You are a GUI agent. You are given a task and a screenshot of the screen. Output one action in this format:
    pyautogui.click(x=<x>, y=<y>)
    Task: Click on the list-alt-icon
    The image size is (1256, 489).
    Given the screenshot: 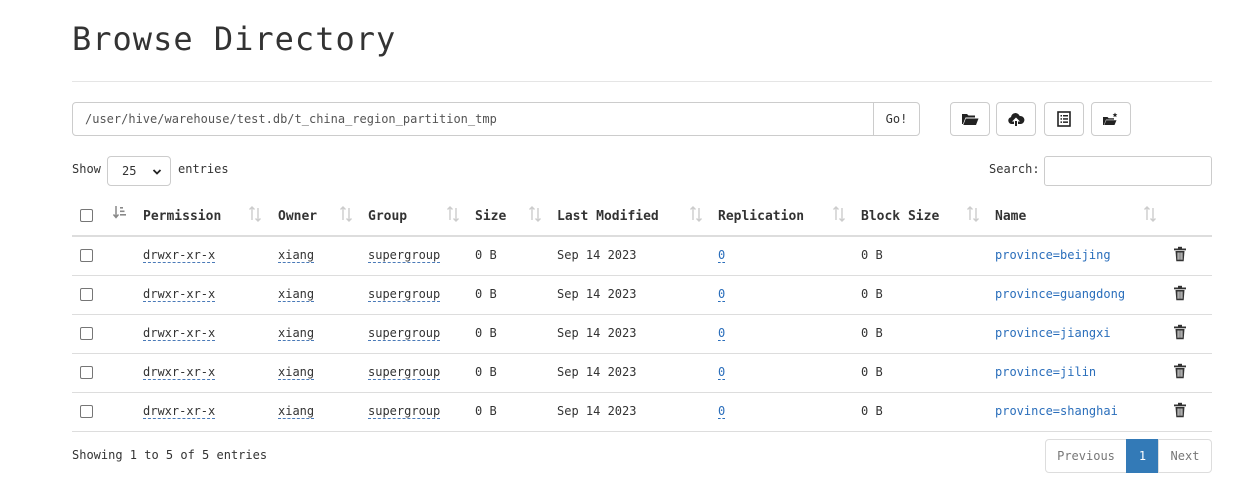 What is the action you would take?
    pyautogui.click(x=1064, y=119)
    